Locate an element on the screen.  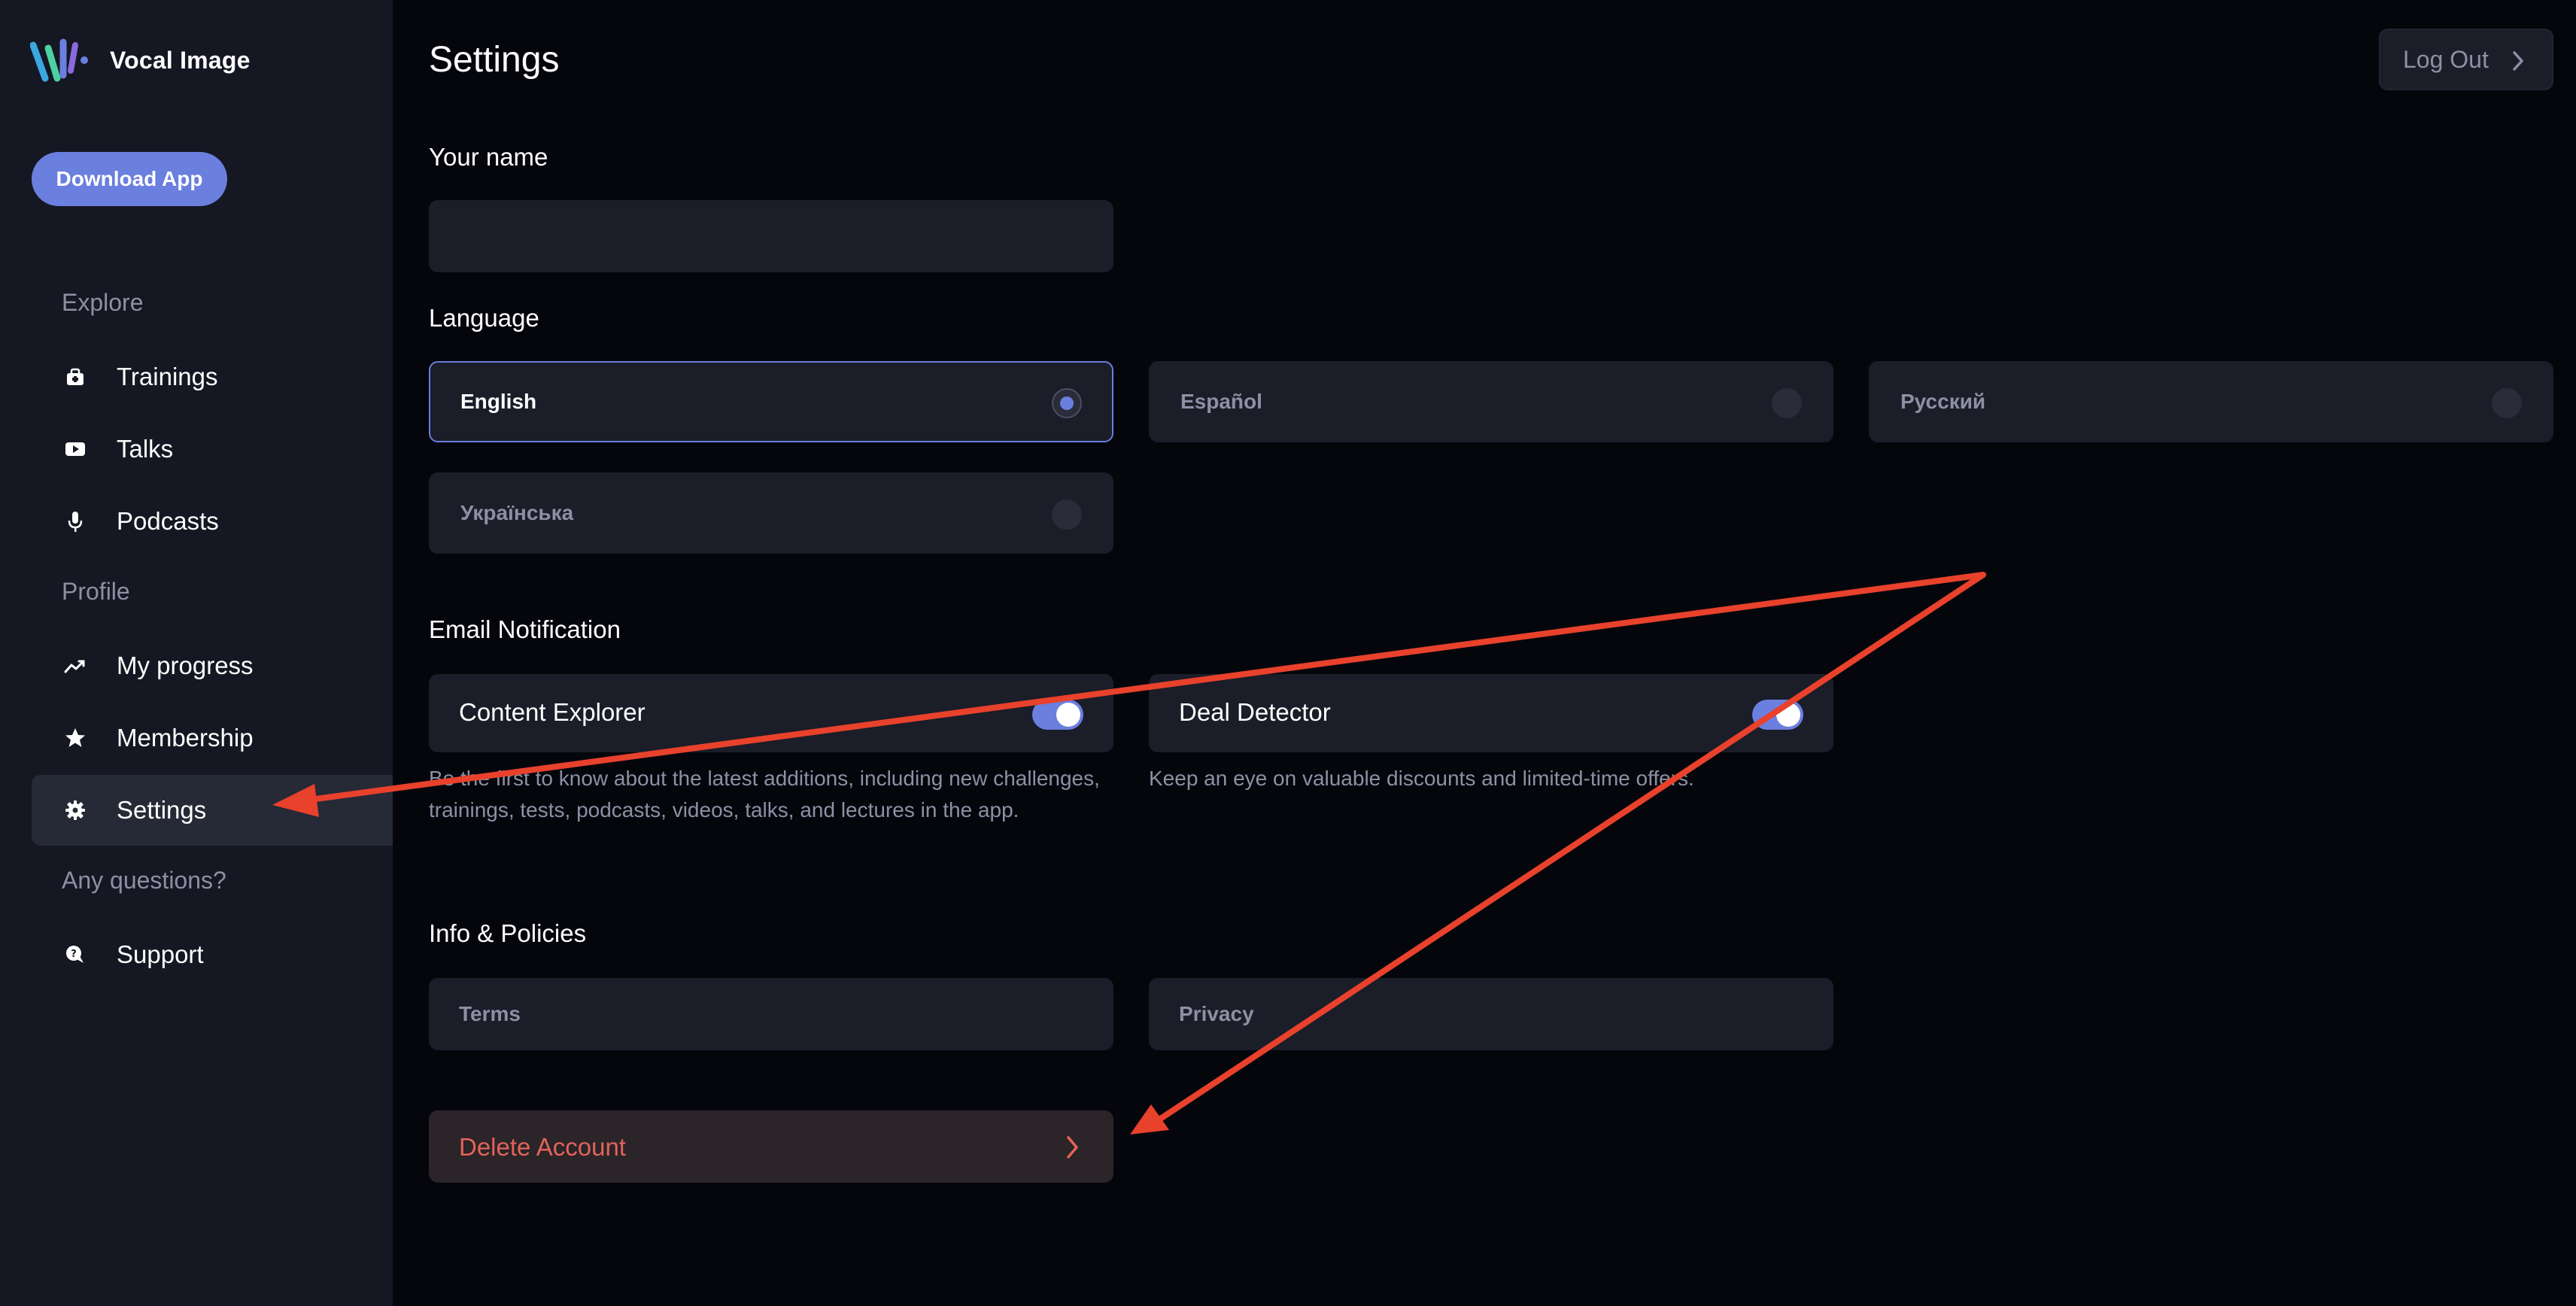
sidebar-item-membership: Membership is located at coordinates (213, 738).